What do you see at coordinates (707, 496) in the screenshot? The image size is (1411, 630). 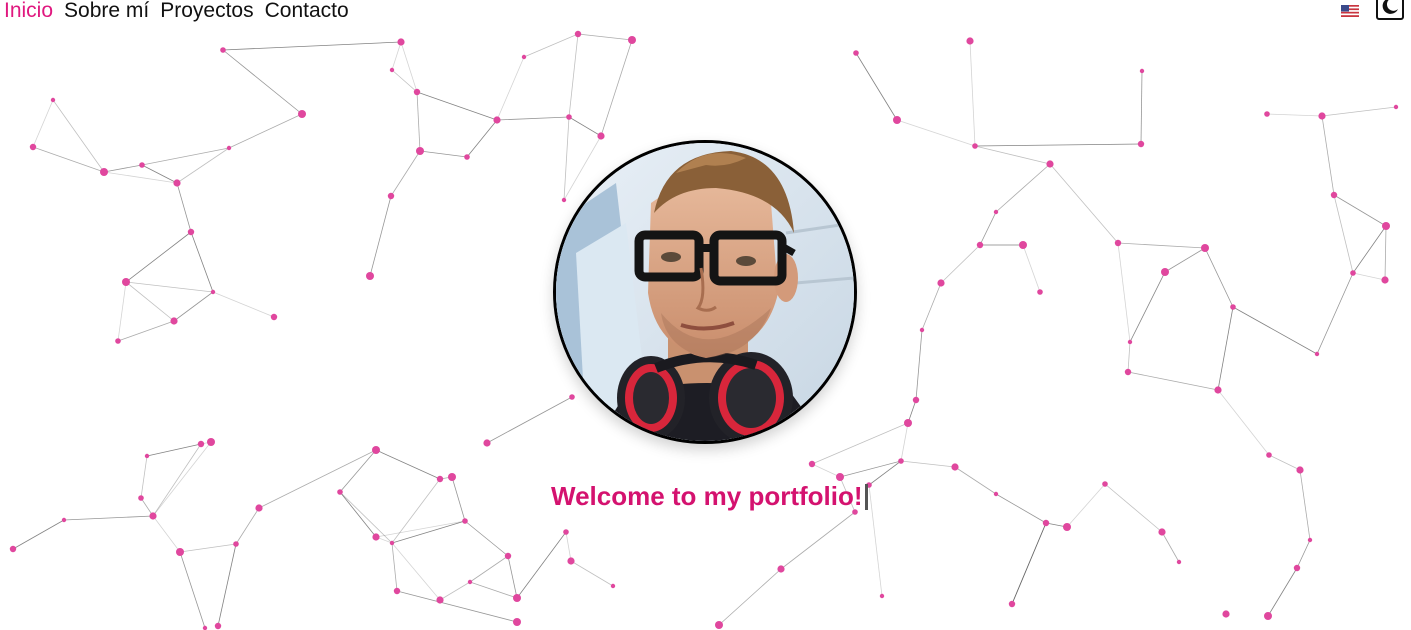 I see `welcome-text: Welcome to my portfolio!` at bounding box center [707, 496].